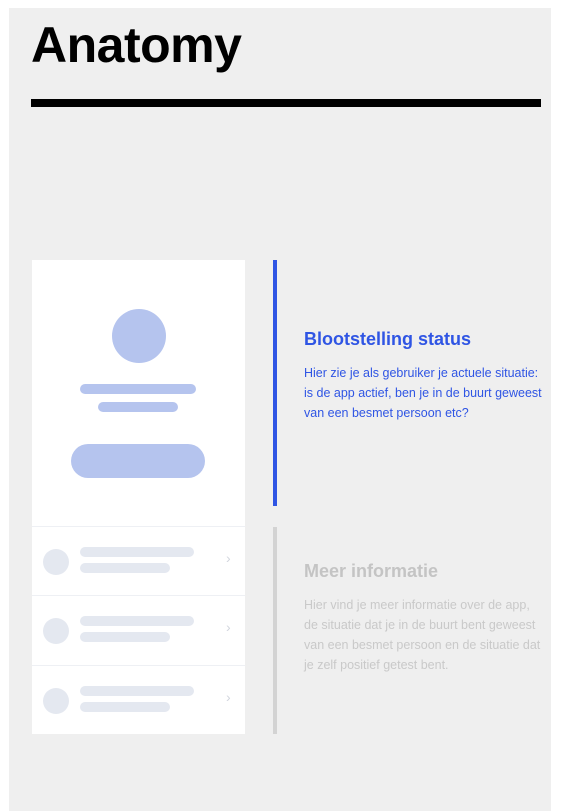  Describe the element at coordinates (139, 336) in the screenshot. I see `status-icon-placeholder` at that location.